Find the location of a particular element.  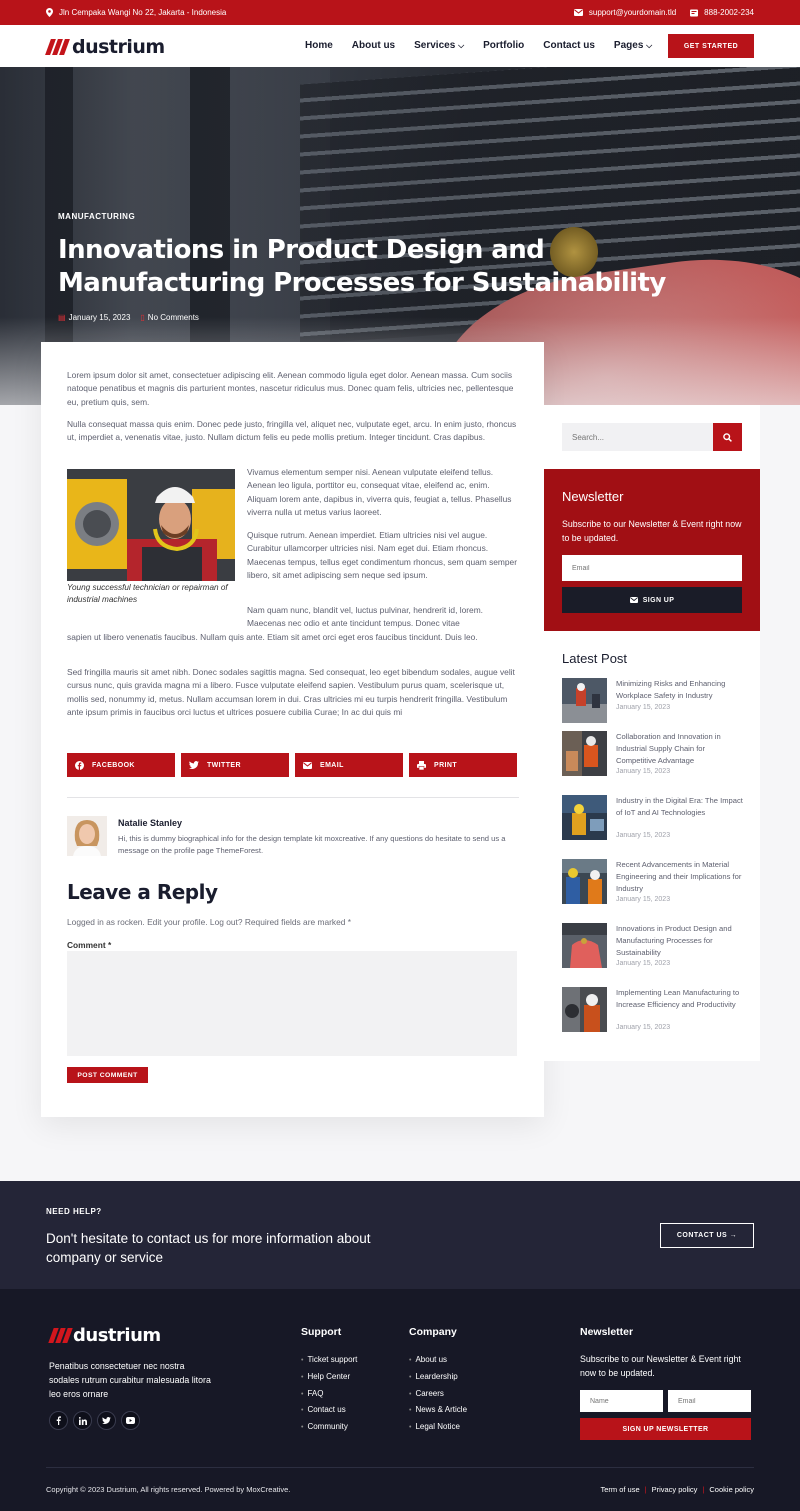

post-meta: ▤ January 15, 2023 ▯ No Comments is located at coordinates (128, 317).